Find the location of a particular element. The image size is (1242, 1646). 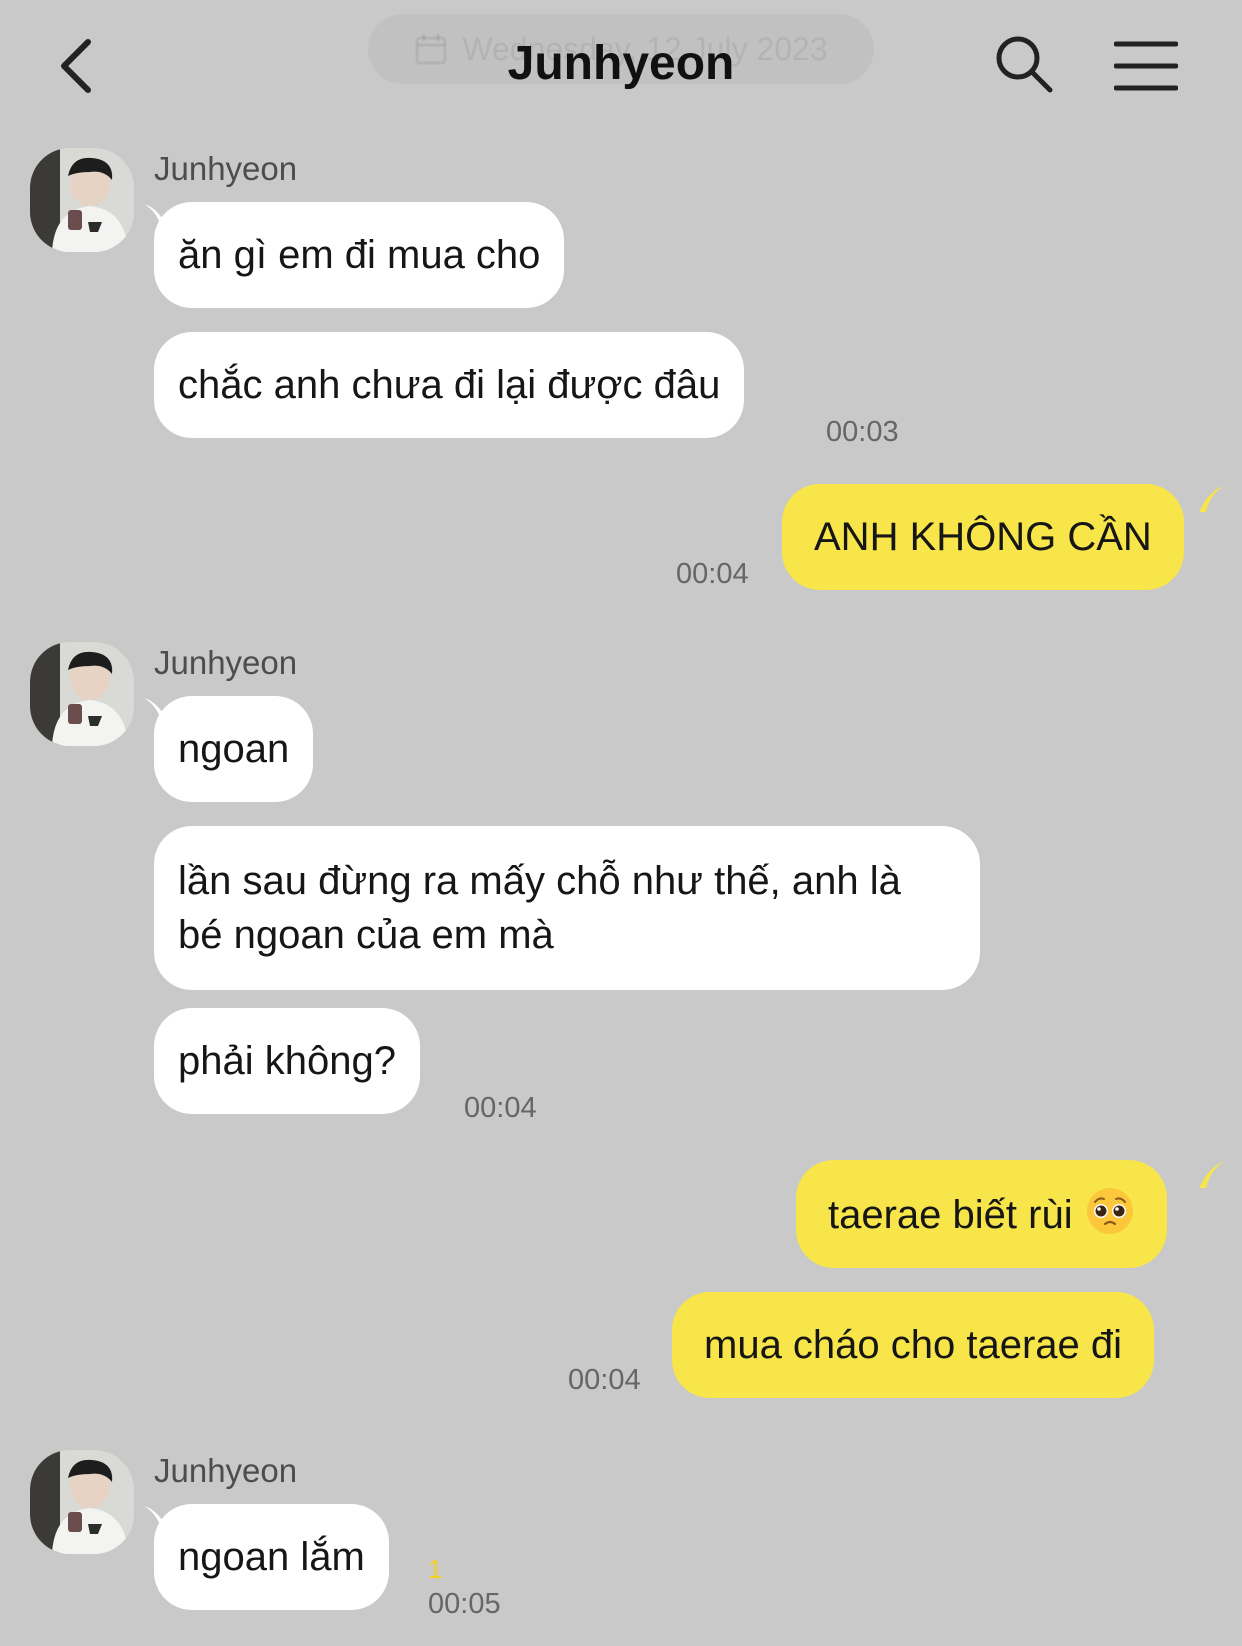

message-bubble-outgoing: mua cháo cho taerae đi is located at coordinates (913, 1345).